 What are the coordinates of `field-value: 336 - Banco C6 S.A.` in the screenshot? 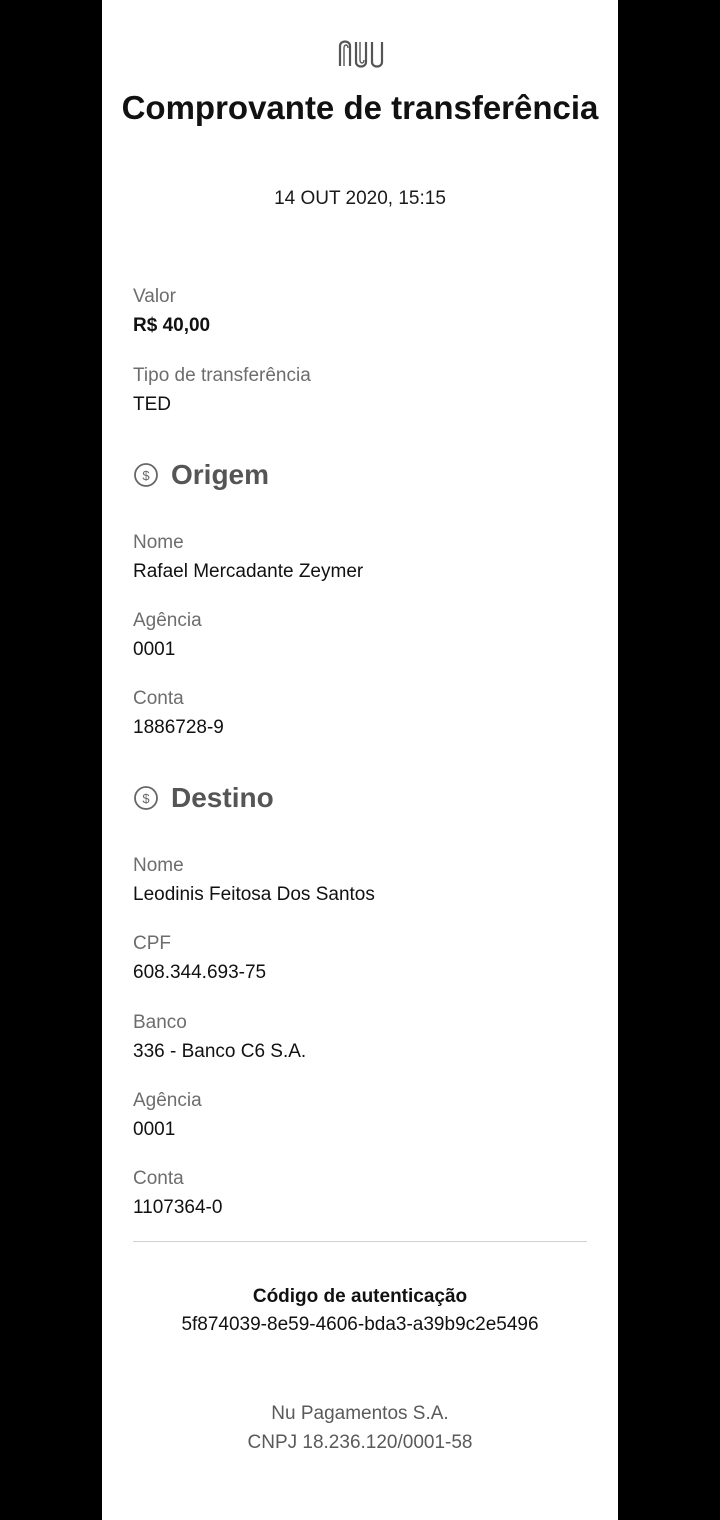 It's located at (220, 1051).